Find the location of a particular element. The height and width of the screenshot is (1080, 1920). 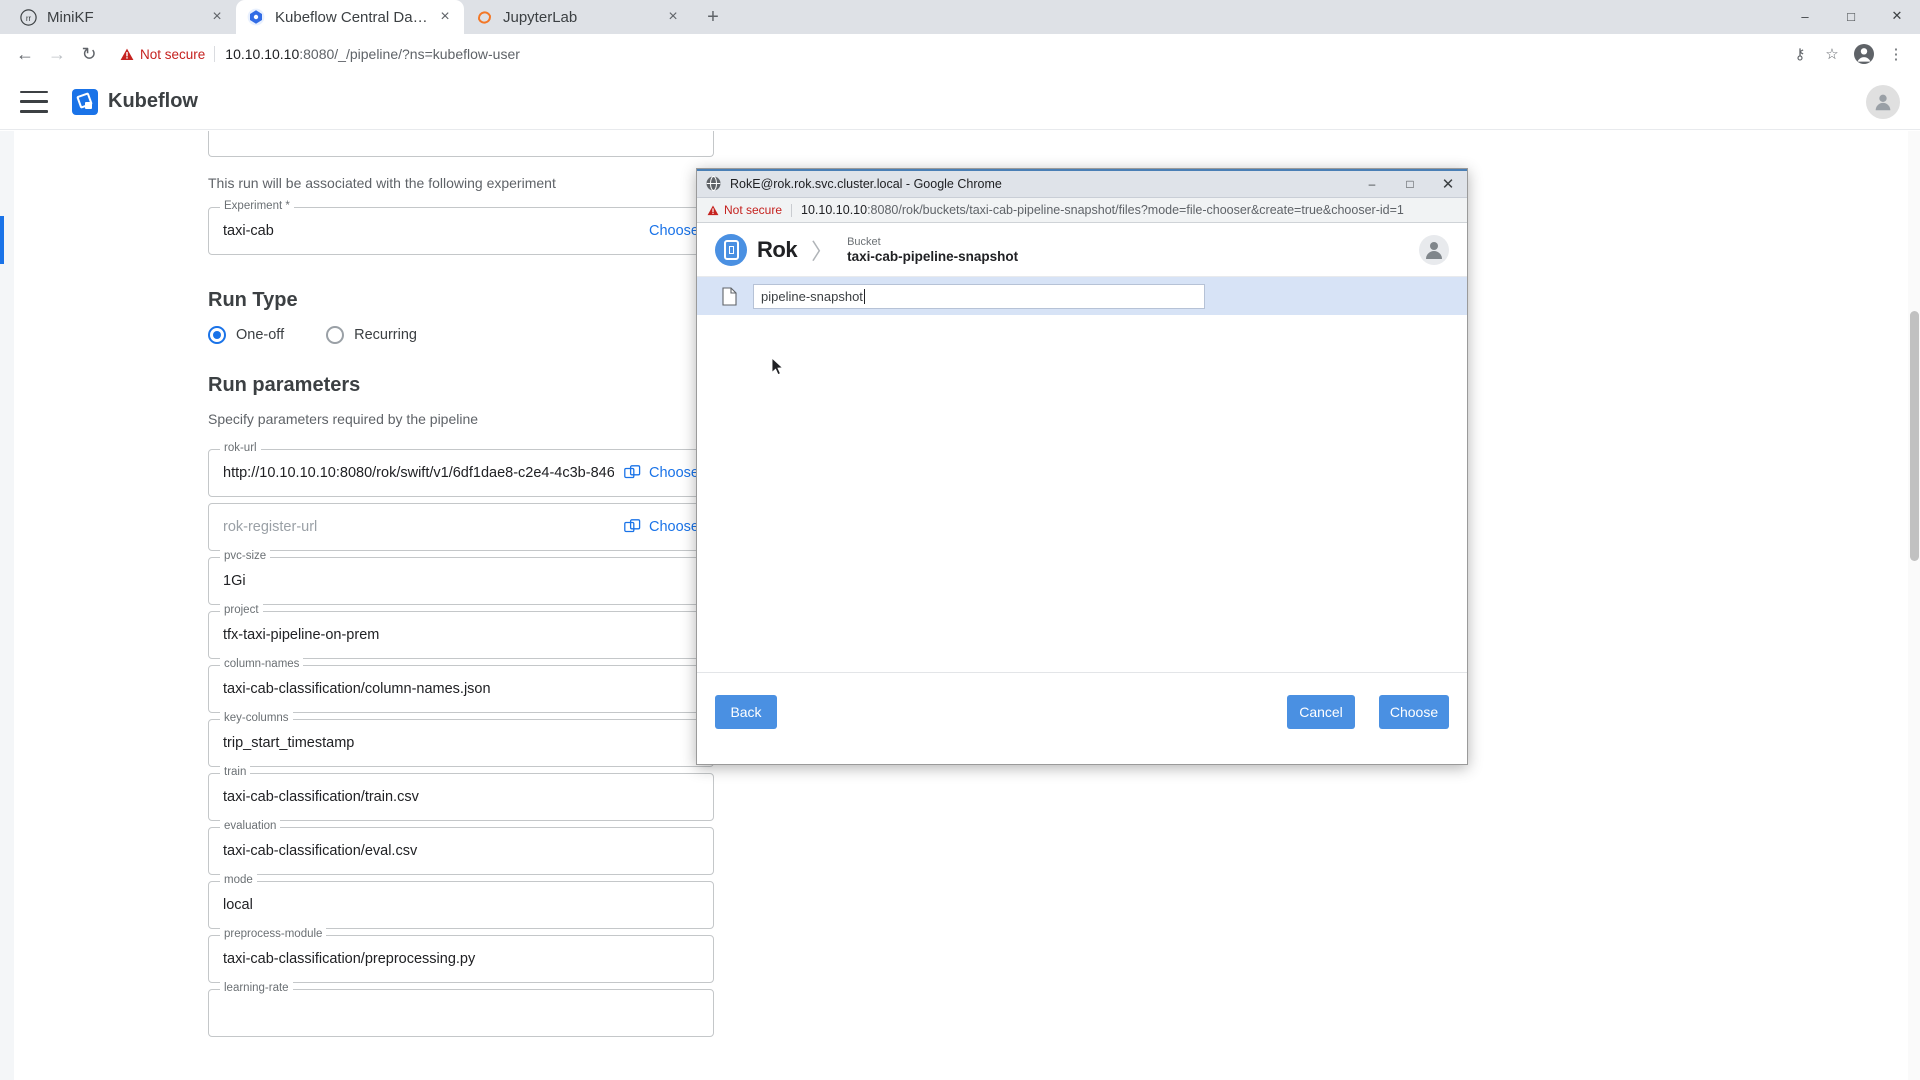

rok-file-canvas is located at coordinates (1082, 494).